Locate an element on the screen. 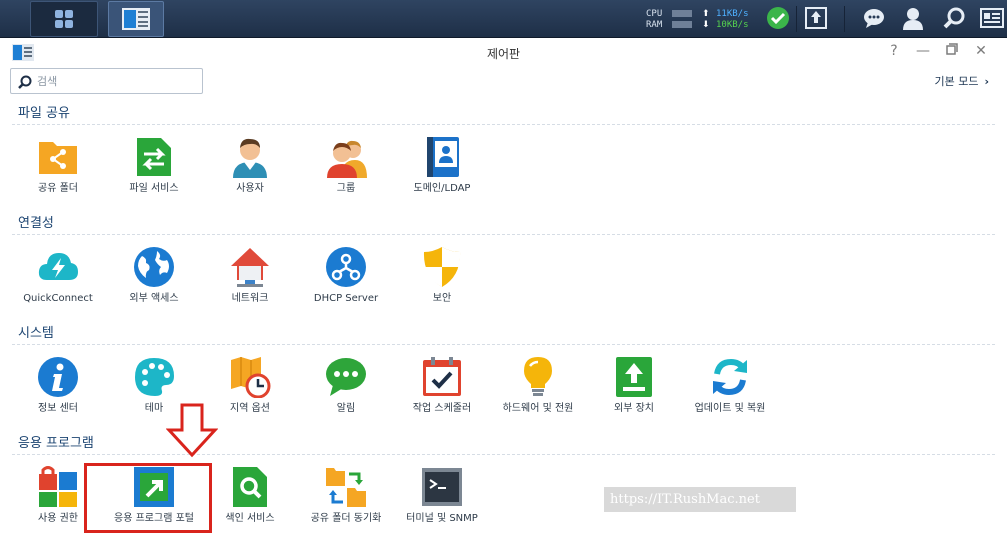  file-services-label: 파일 서비스 is located at coordinates (154, 188).